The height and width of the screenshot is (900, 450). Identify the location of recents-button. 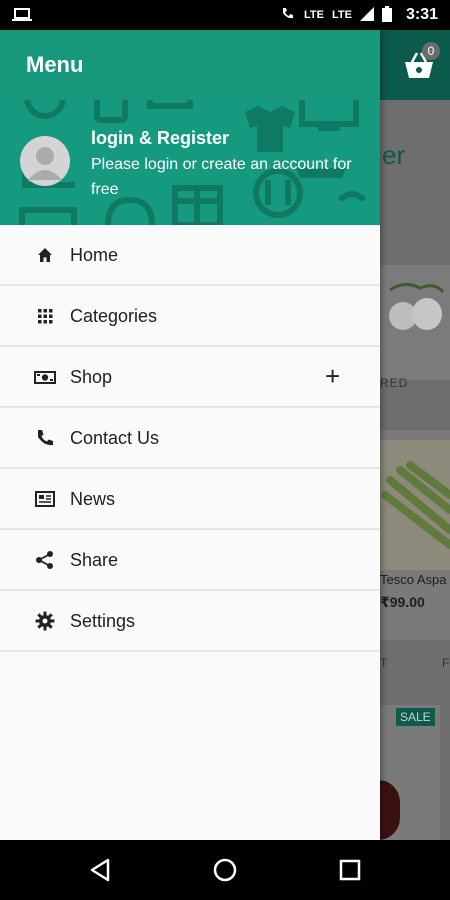
(350, 870).